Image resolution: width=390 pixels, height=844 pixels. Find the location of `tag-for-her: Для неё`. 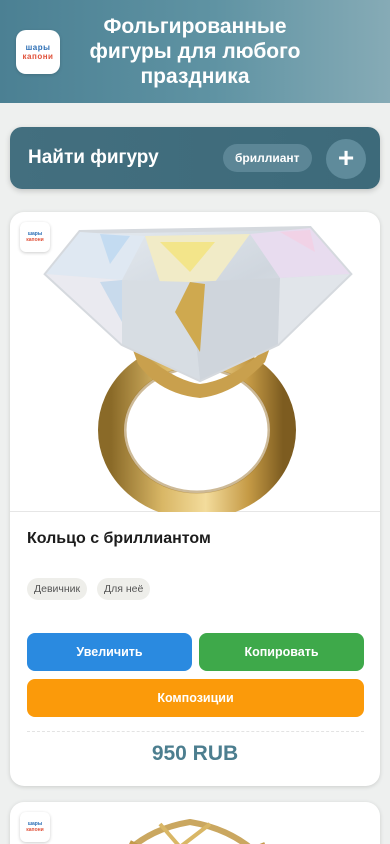

tag-for-her: Для неё is located at coordinates (124, 589).